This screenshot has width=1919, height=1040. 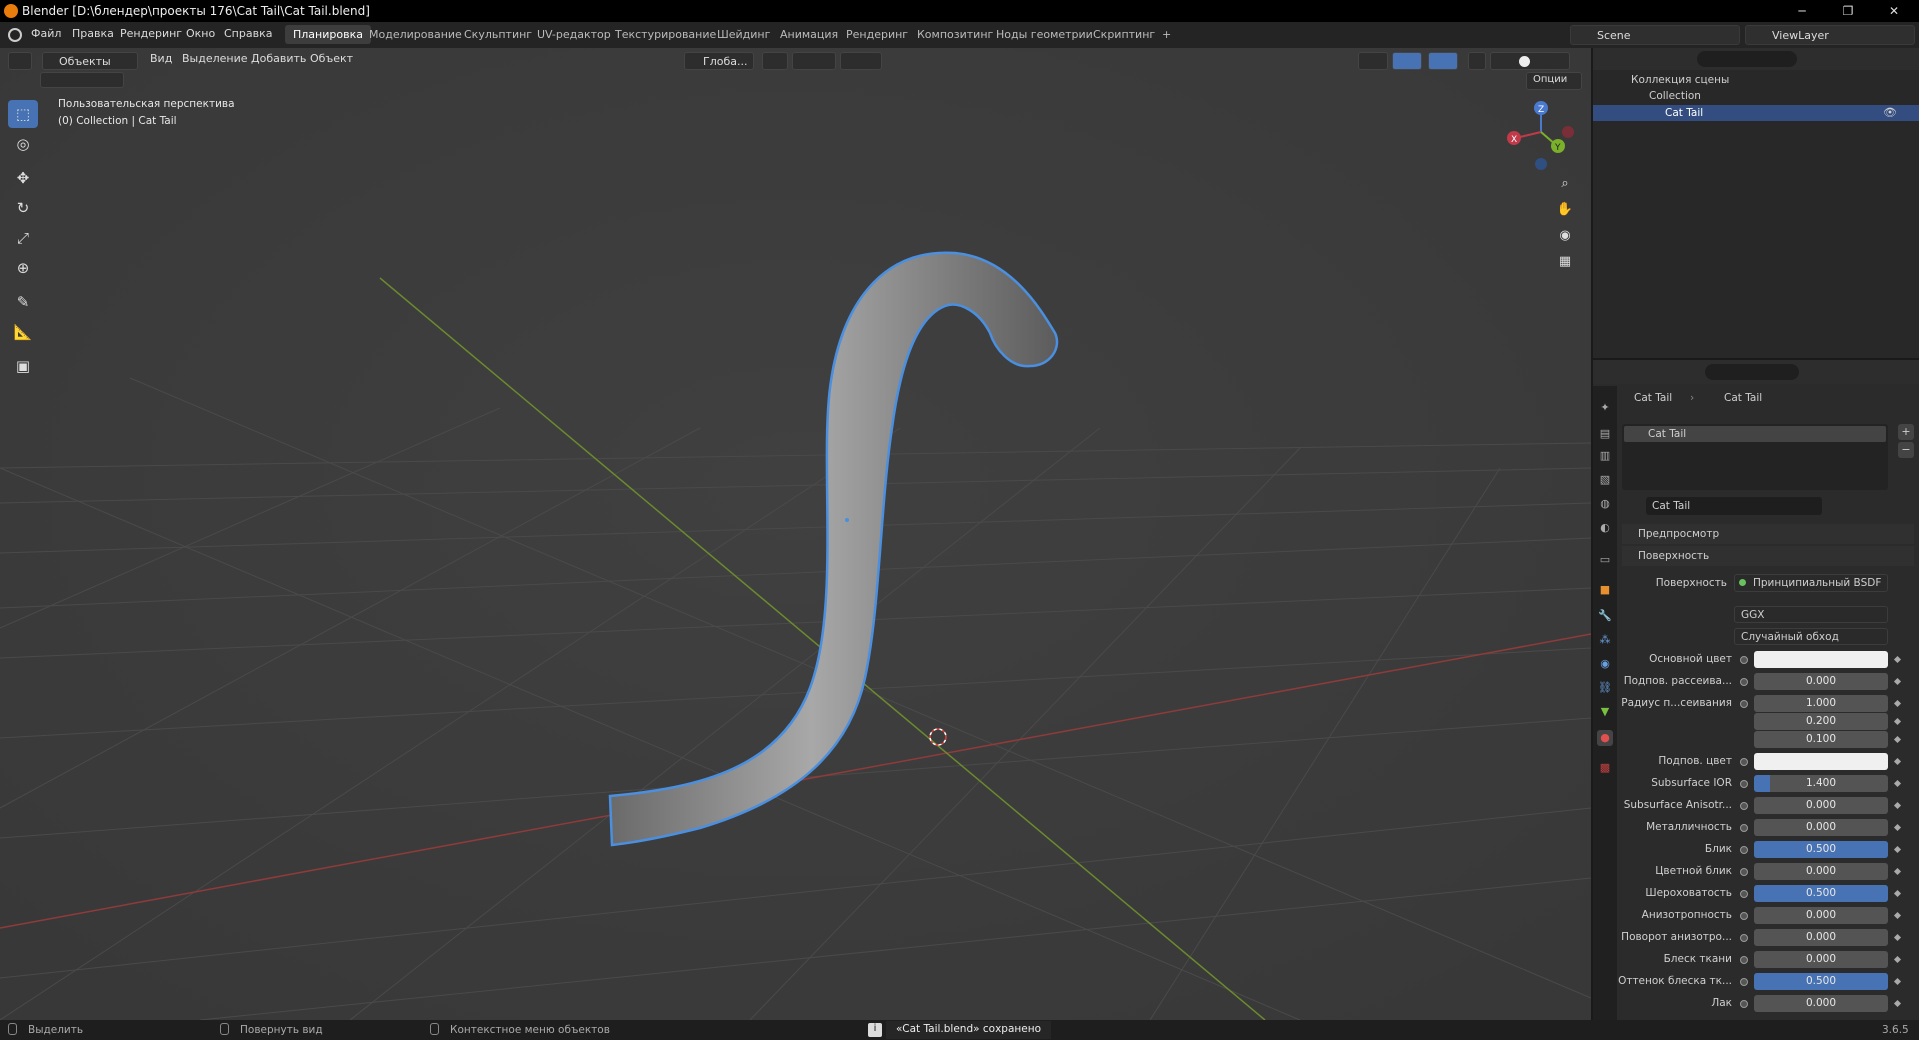 I want to click on property-value-field: 0.100, so click(x=1821, y=739).